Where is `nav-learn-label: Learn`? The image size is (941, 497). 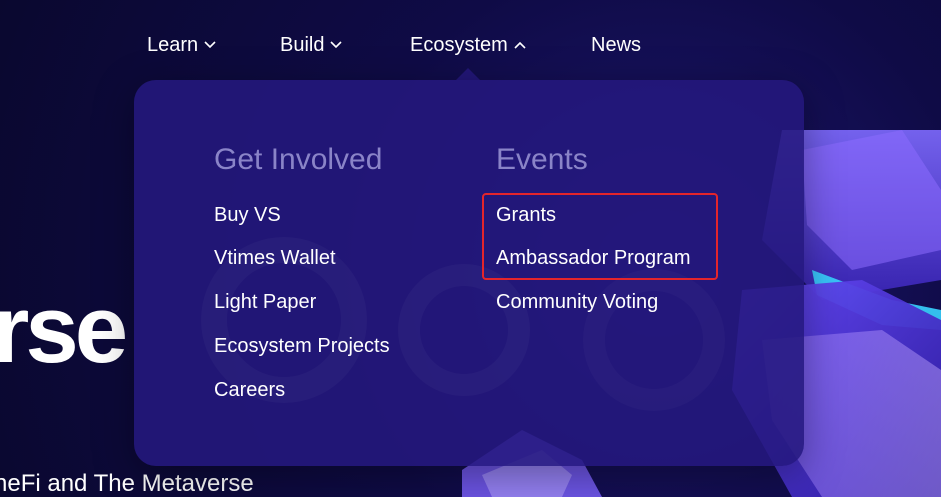 nav-learn-label: Learn is located at coordinates (173, 44).